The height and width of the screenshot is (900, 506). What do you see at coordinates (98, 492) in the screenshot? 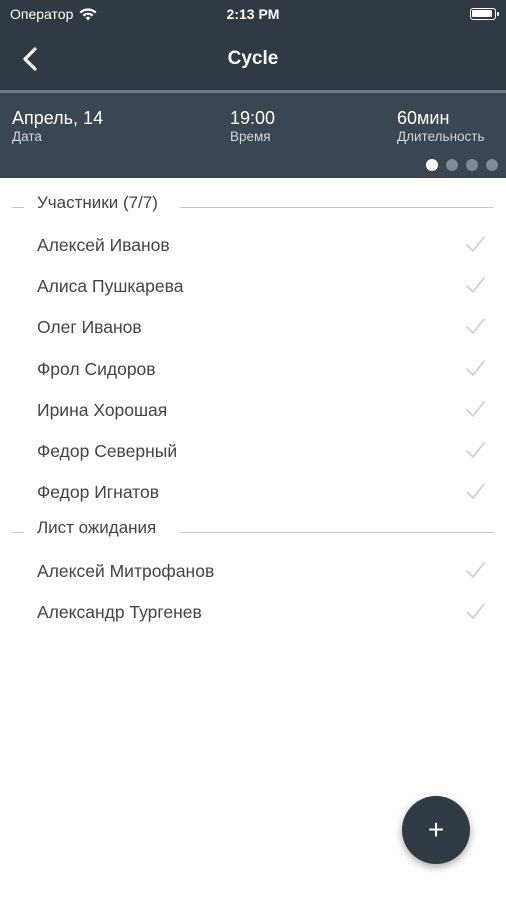
I see `member-name: Федор Игнатов` at bounding box center [98, 492].